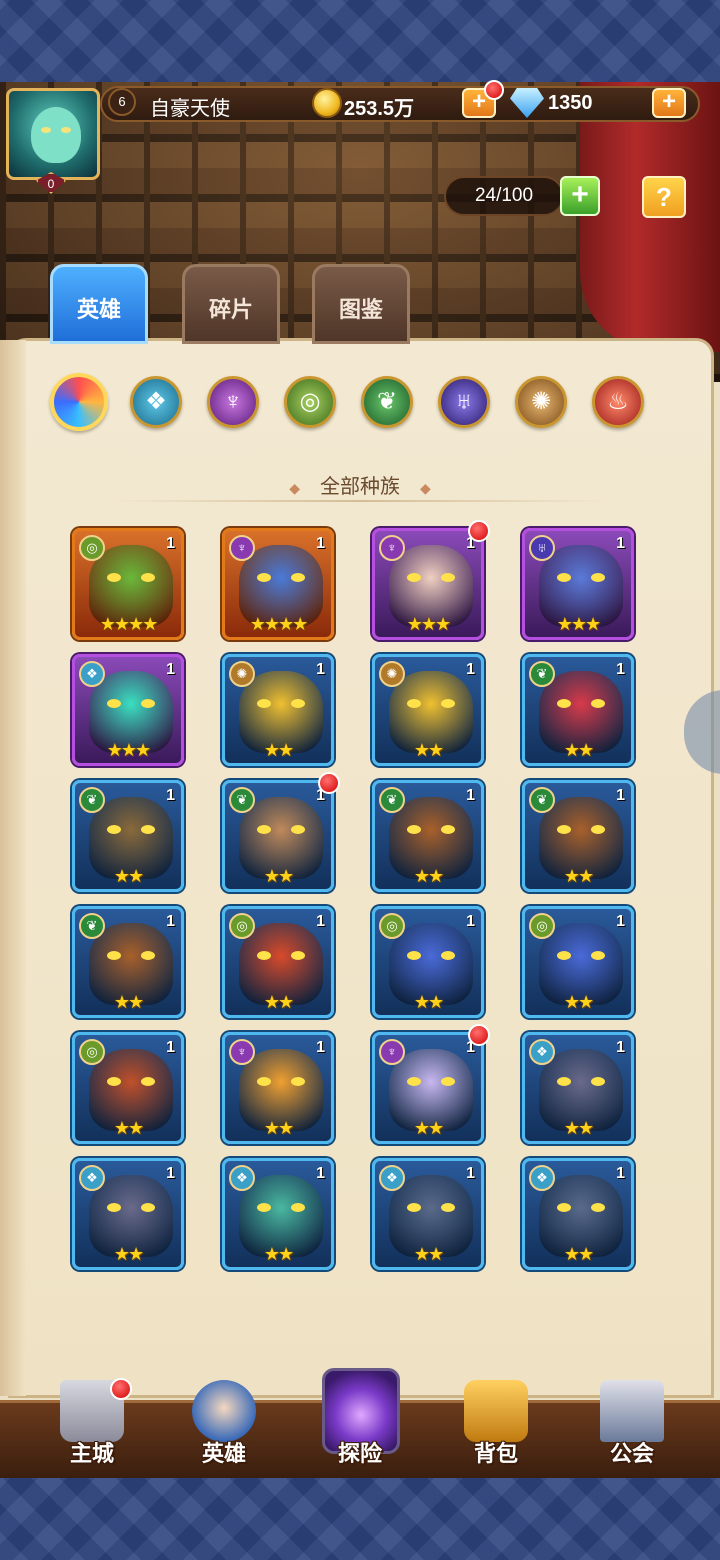  I want to click on gold-coin-icon, so click(327, 103).